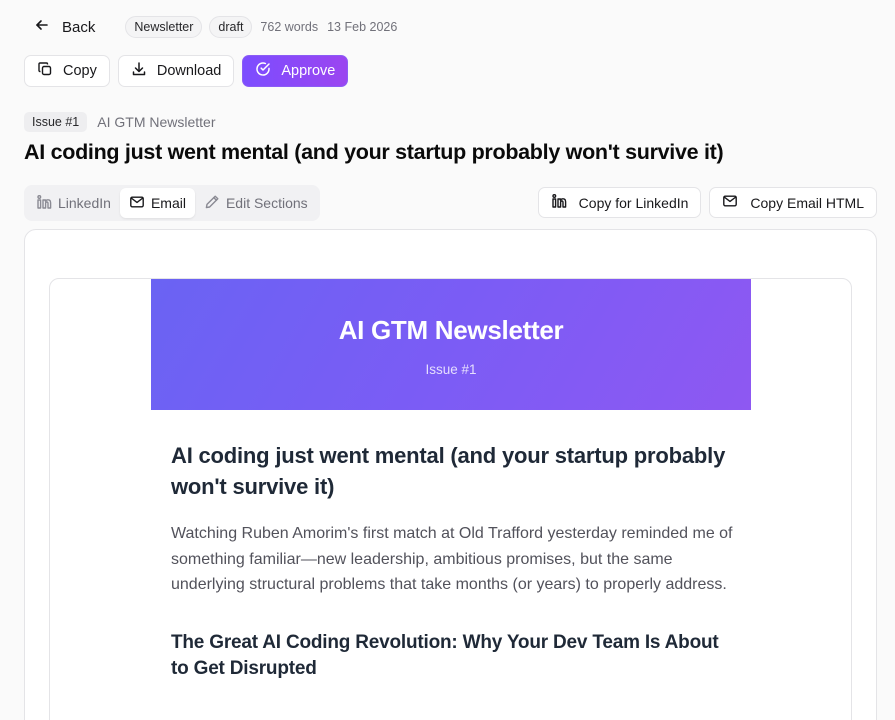  What do you see at coordinates (79, 27) in the screenshot?
I see `back-label: Back` at bounding box center [79, 27].